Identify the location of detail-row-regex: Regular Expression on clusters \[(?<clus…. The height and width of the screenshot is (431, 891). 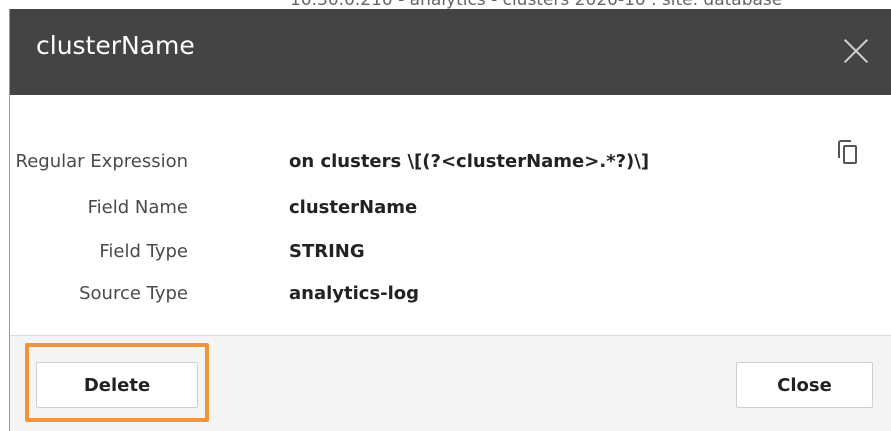
(410, 166).